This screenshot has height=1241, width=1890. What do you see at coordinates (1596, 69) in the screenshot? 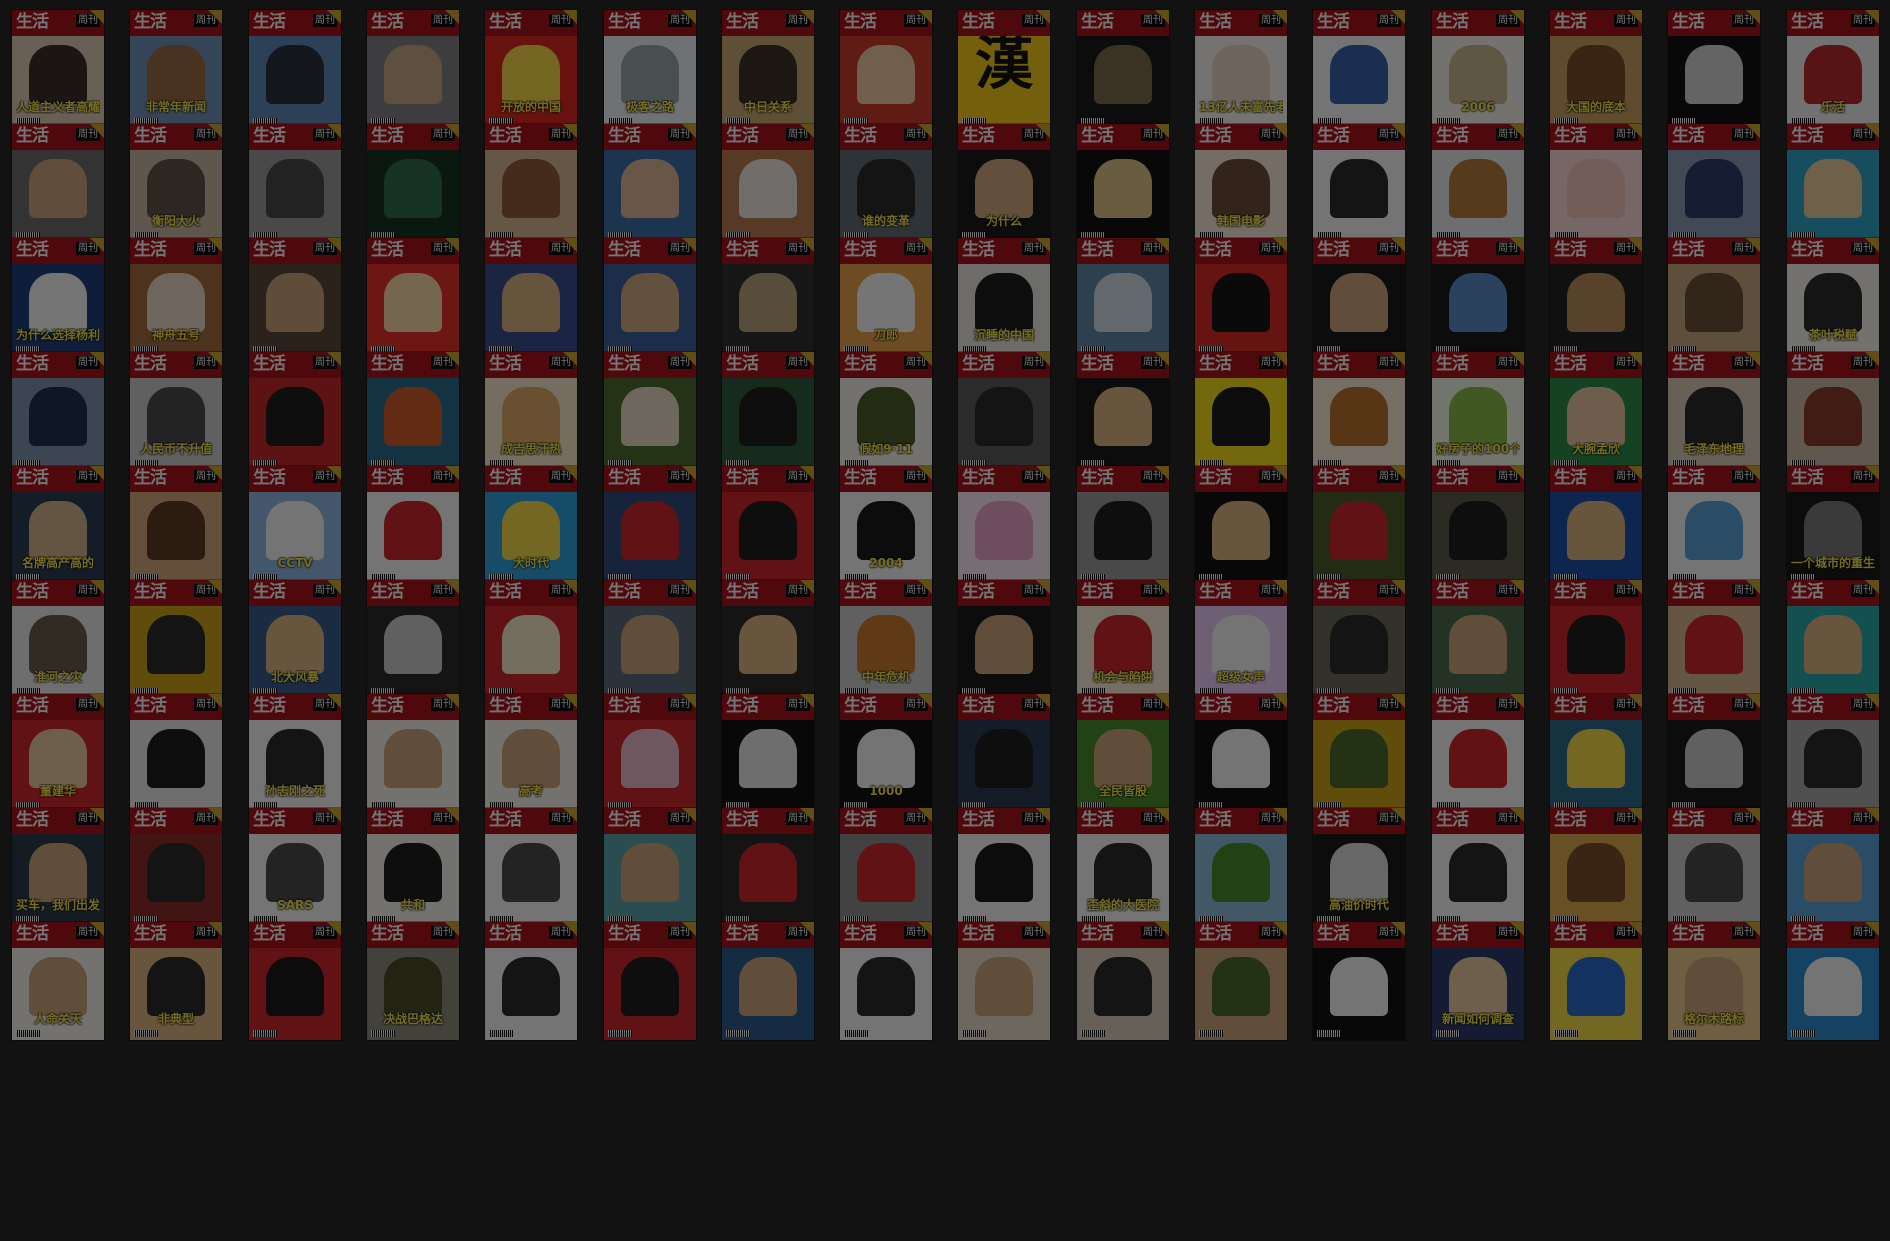
I see `magazine-cover: 生活 周刊 大国的底本` at bounding box center [1596, 69].